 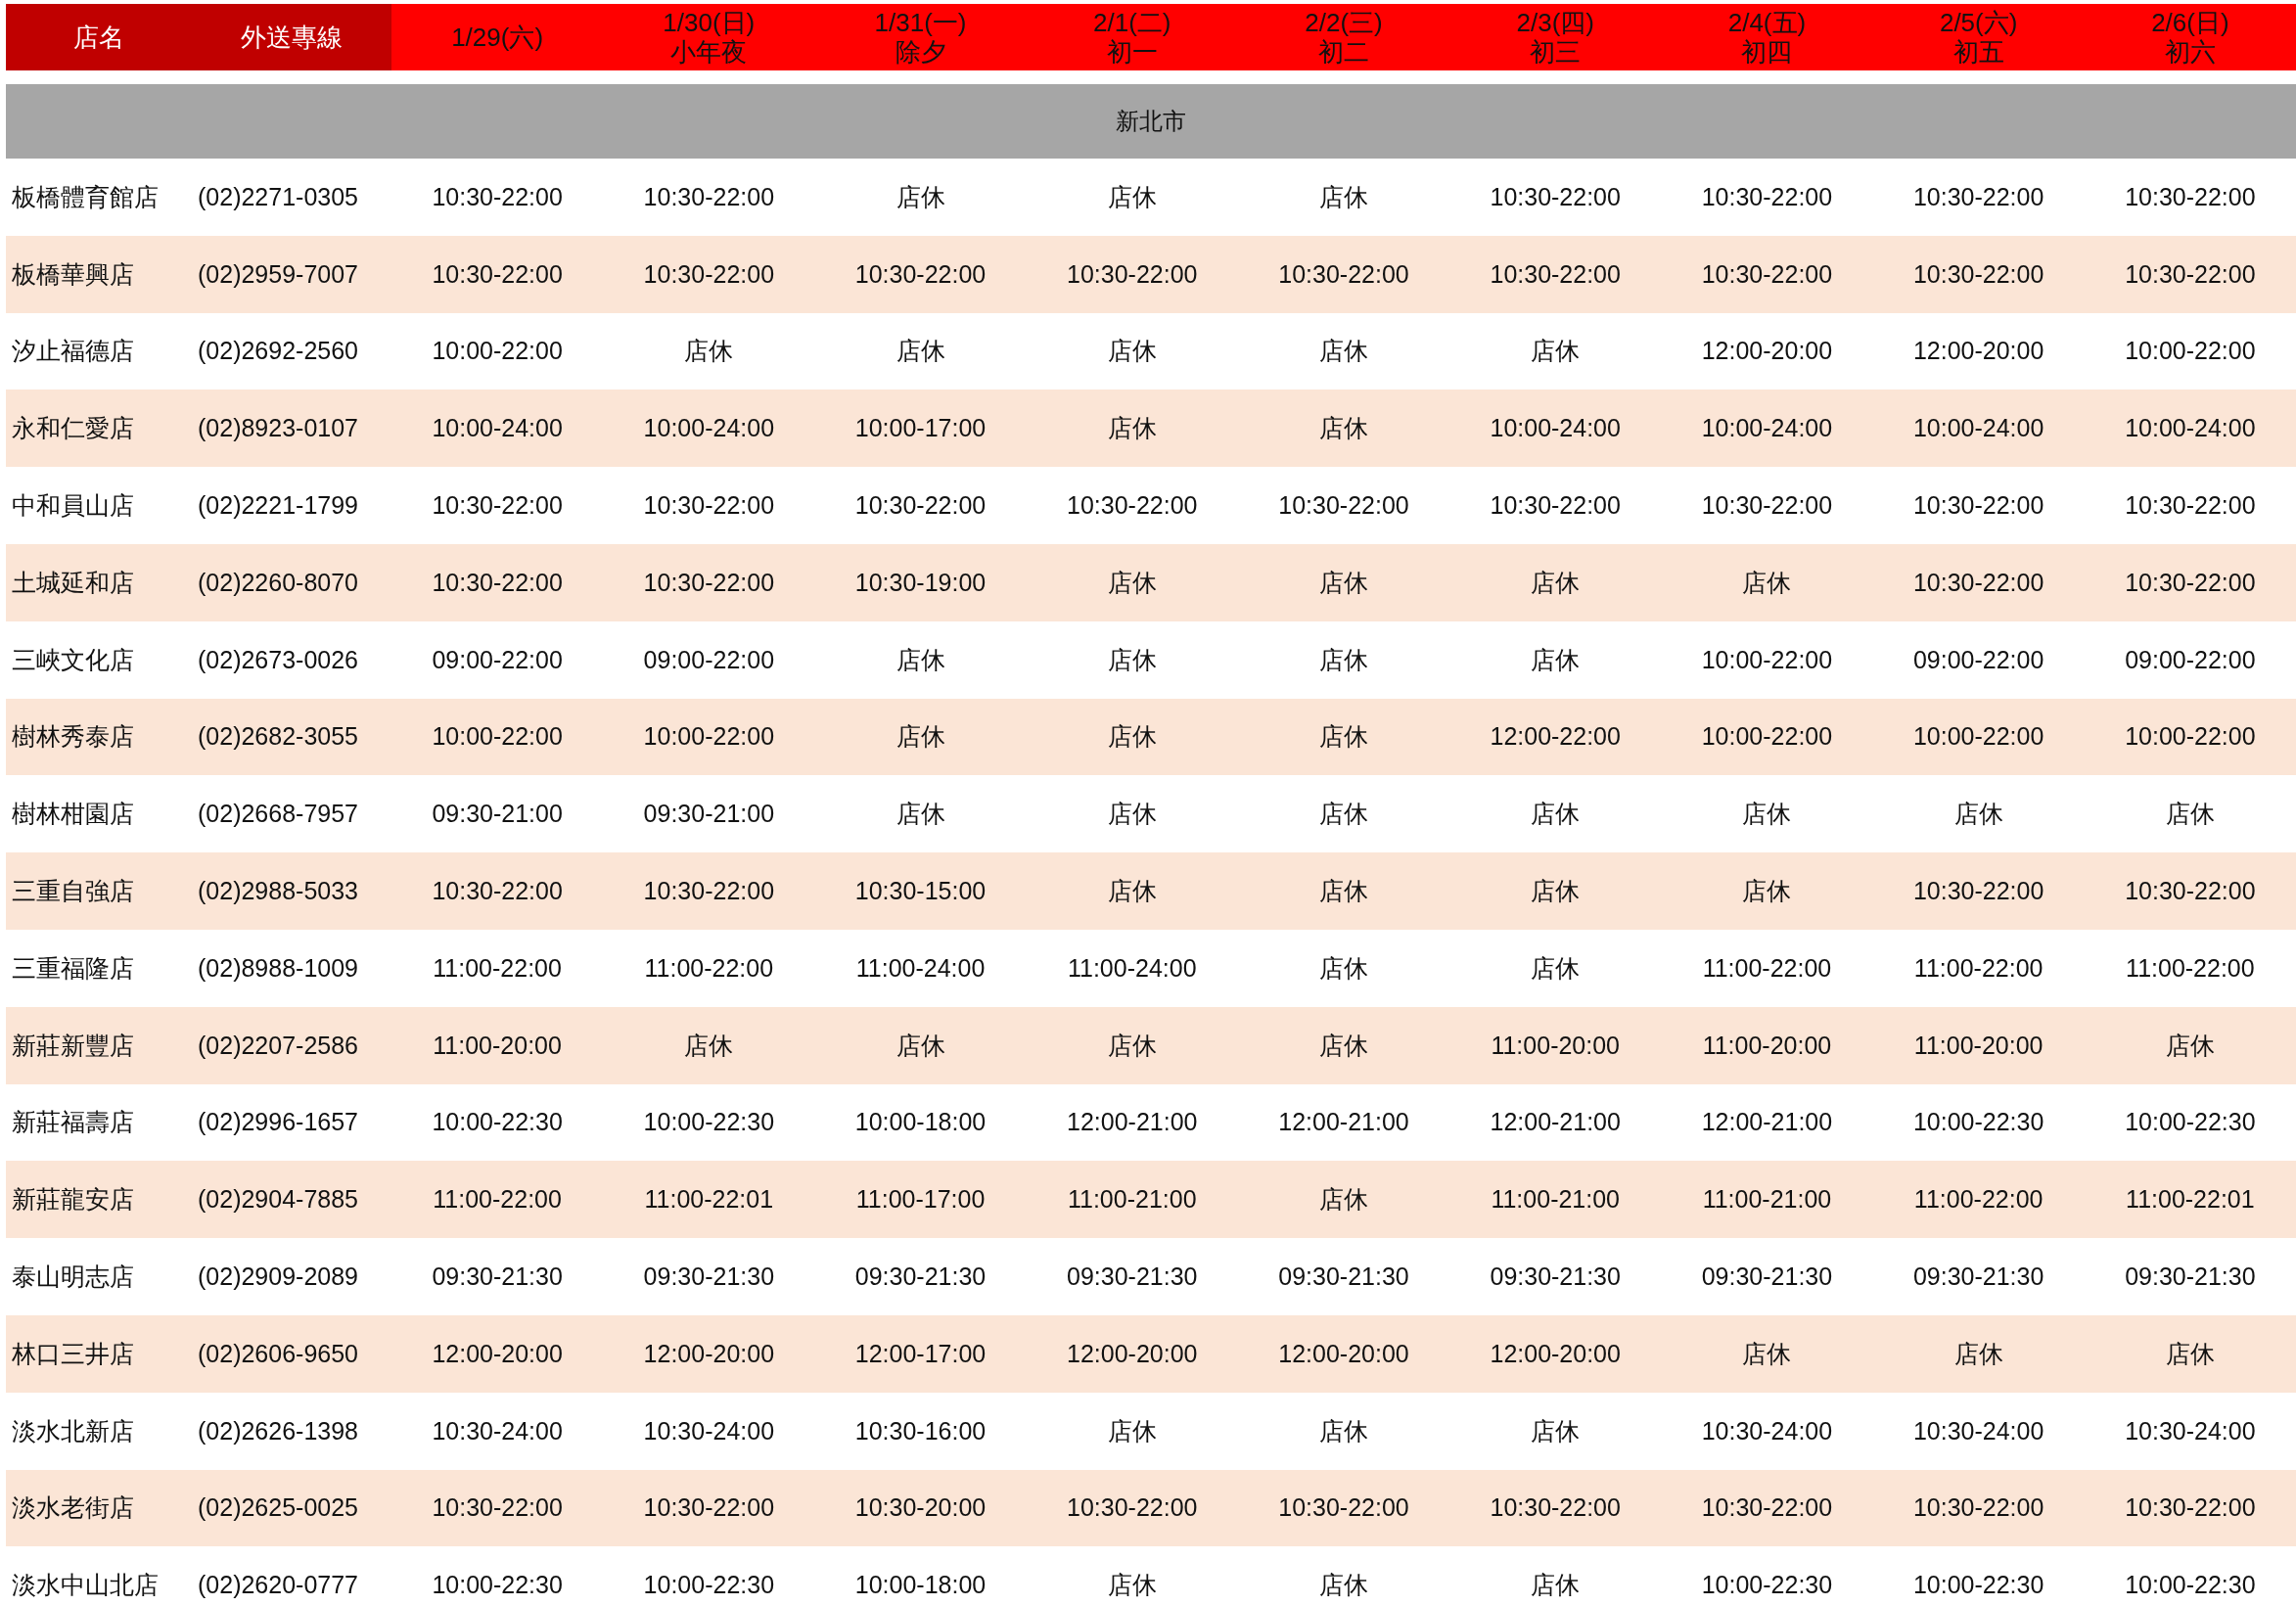 I want to click on table-cell-text: 11:00-21:00, so click(x=1132, y=1200).